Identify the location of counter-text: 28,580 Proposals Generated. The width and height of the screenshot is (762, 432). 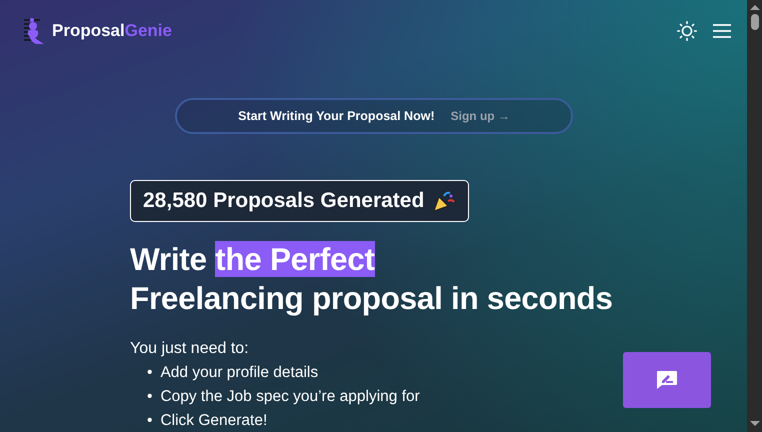
(283, 201).